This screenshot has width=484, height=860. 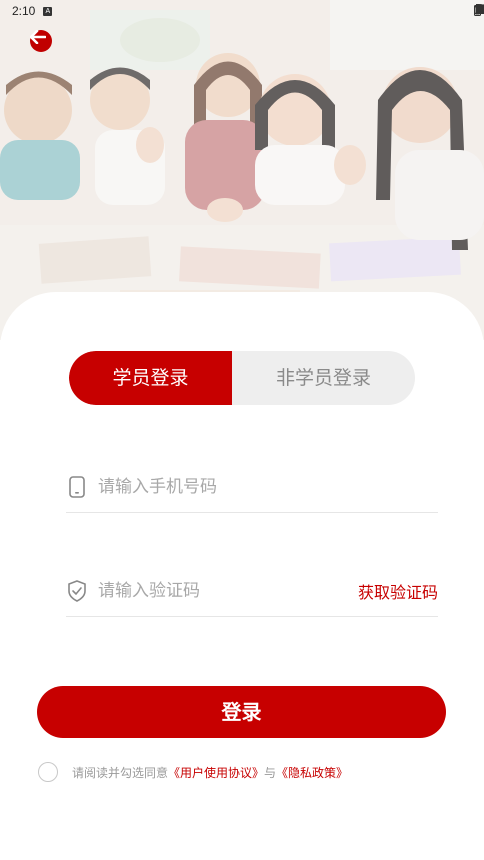 What do you see at coordinates (120, 772) in the screenshot?
I see `agreement-prefix: 请阅读并勾选同意` at bounding box center [120, 772].